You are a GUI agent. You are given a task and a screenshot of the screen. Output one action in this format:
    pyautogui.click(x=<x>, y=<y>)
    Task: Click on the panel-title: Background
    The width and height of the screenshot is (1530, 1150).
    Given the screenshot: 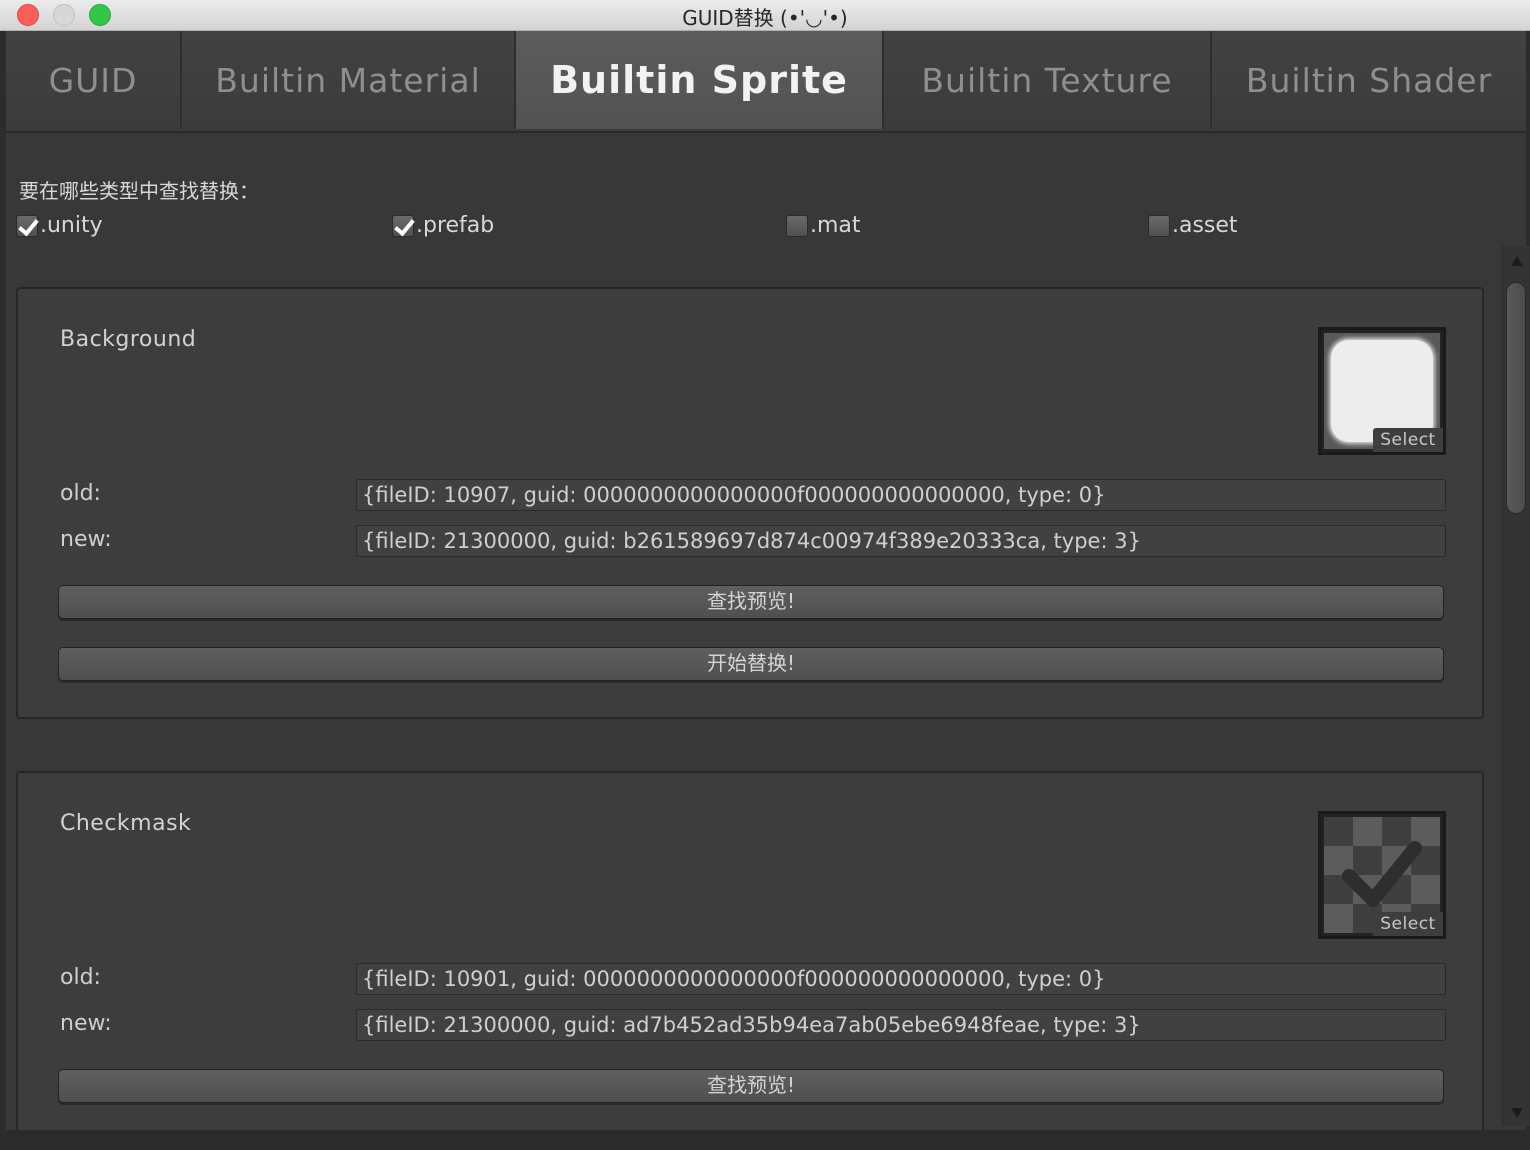 What is the action you would take?
    pyautogui.click(x=128, y=339)
    